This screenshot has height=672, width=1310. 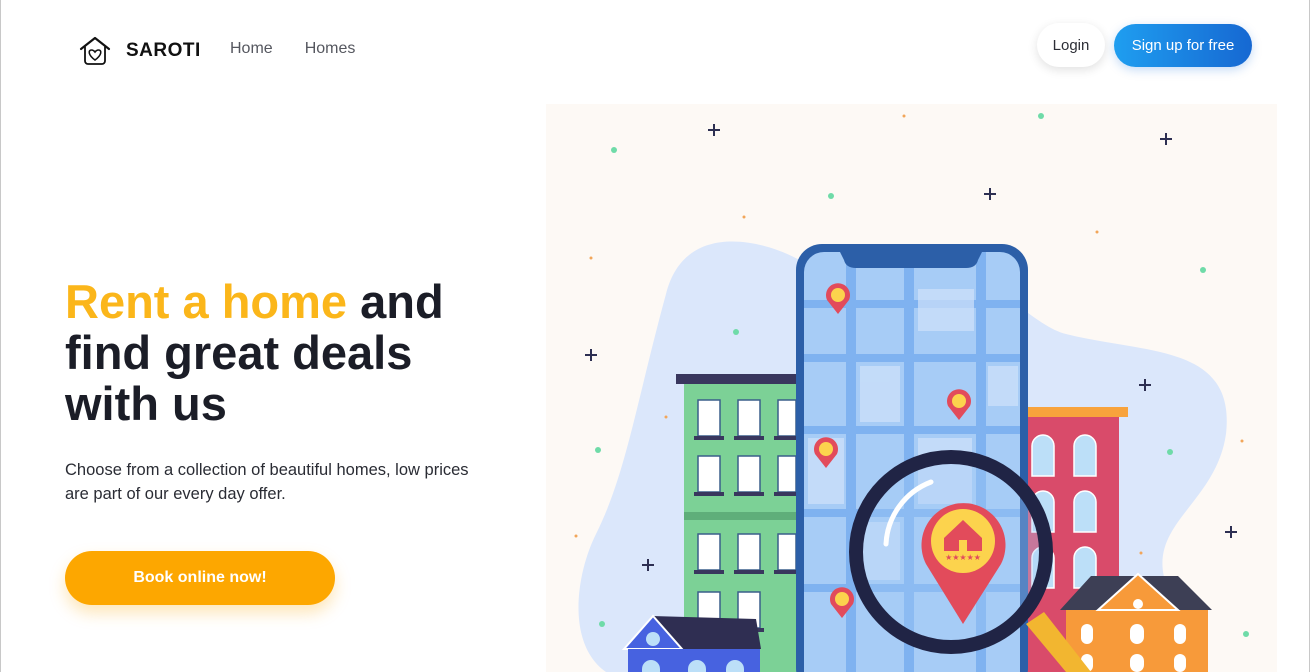 What do you see at coordinates (330, 49) in the screenshot?
I see `nav-item-homes: Homes` at bounding box center [330, 49].